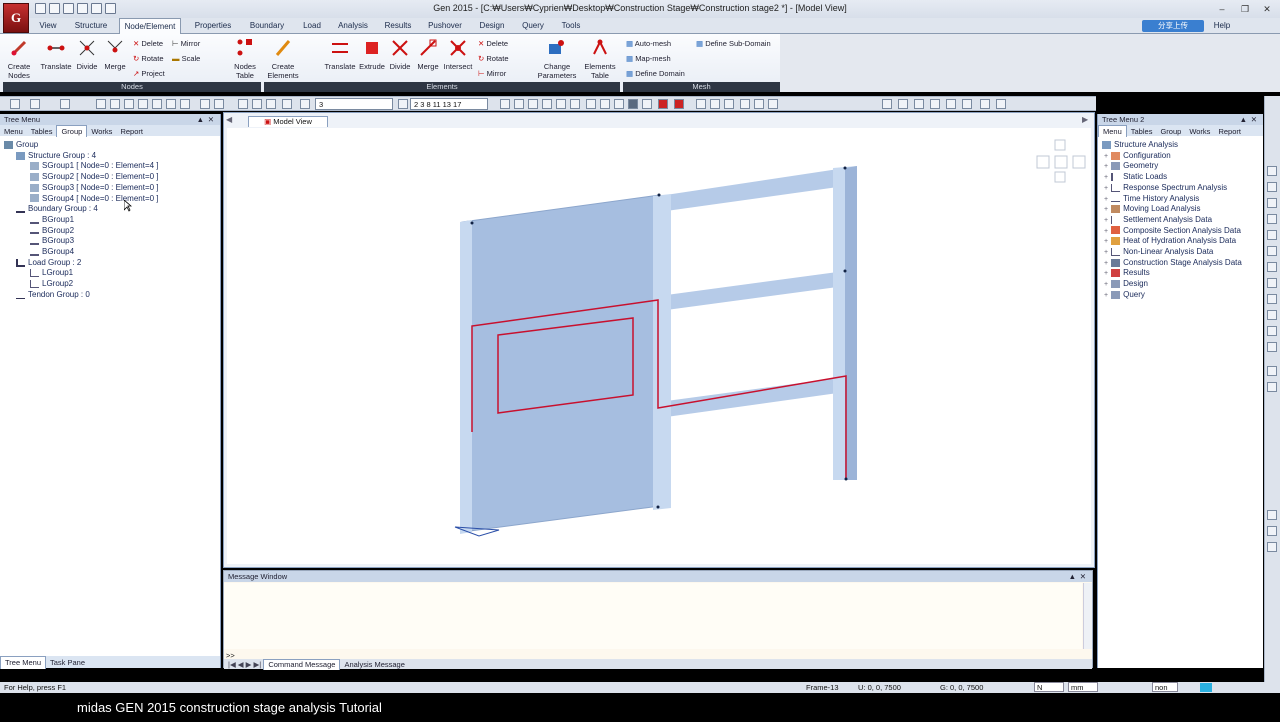 This screenshot has width=1280, height=722. What do you see at coordinates (257, 104) in the screenshot?
I see `rotate-view-icon` at bounding box center [257, 104].